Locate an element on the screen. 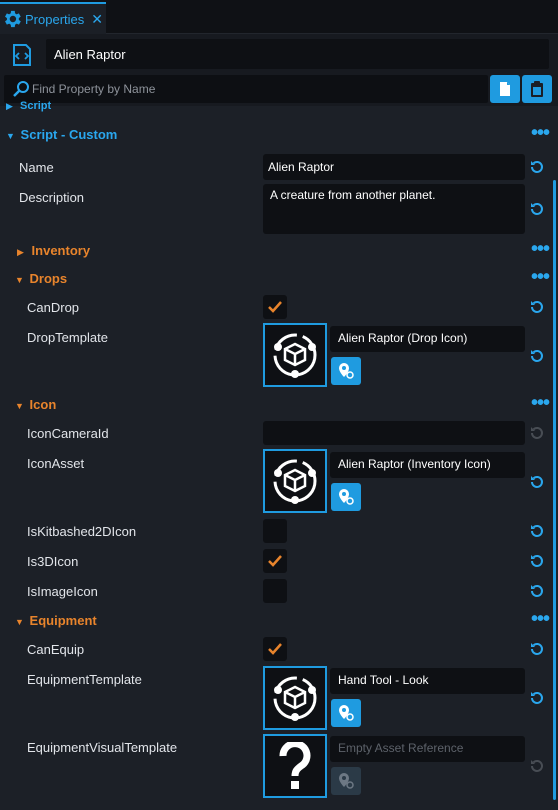 This screenshot has height=810, width=558. canequip-checkbox is located at coordinates (275, 649).